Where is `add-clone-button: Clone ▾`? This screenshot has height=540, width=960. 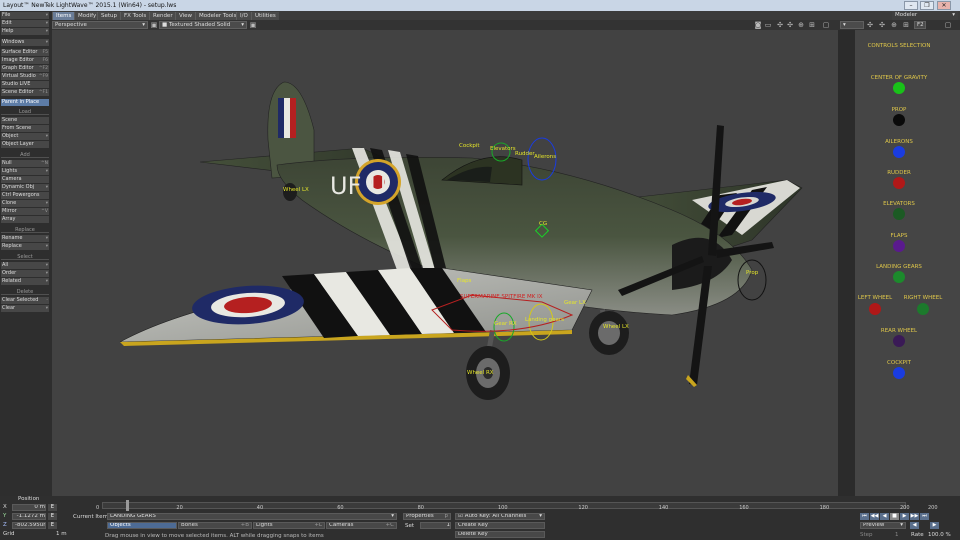
add-clone-button: Clone ▾ is located at coordinates (25, 203).